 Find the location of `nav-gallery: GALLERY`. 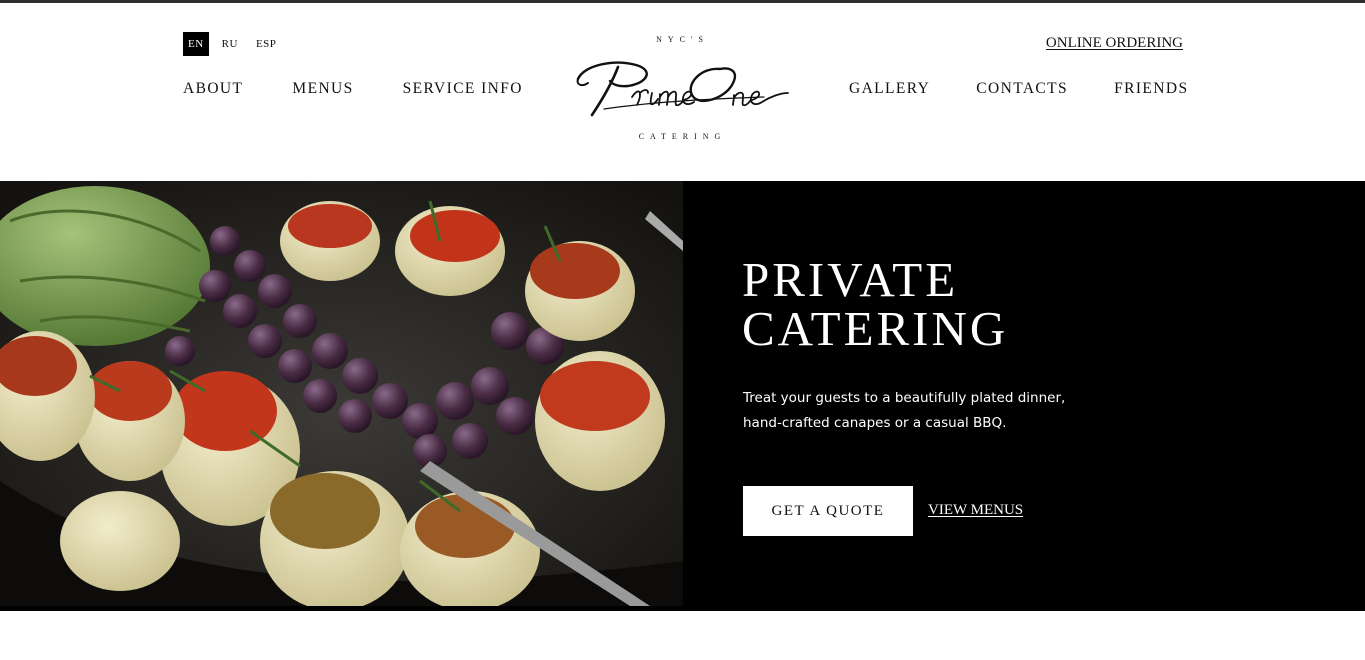

nav-gallery: GALLERY is located at coordinates (889, 89).